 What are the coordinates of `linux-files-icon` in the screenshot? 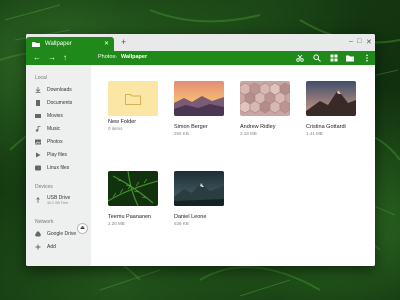 It's located at (38, 168).